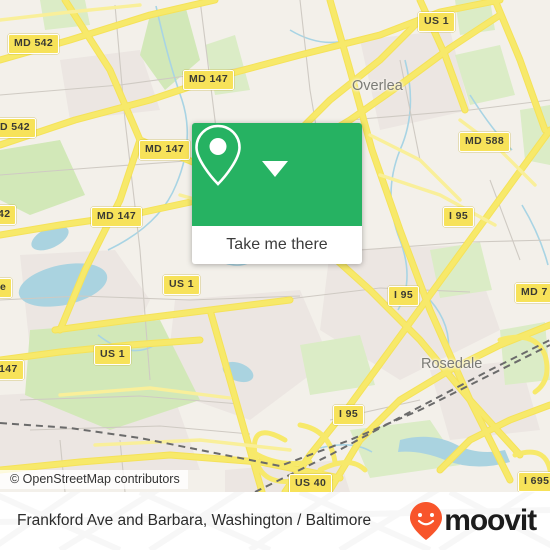  Describe the element at coordinates (532, 293) in the screenshot. I see `road-shield: MD 7` at that location.